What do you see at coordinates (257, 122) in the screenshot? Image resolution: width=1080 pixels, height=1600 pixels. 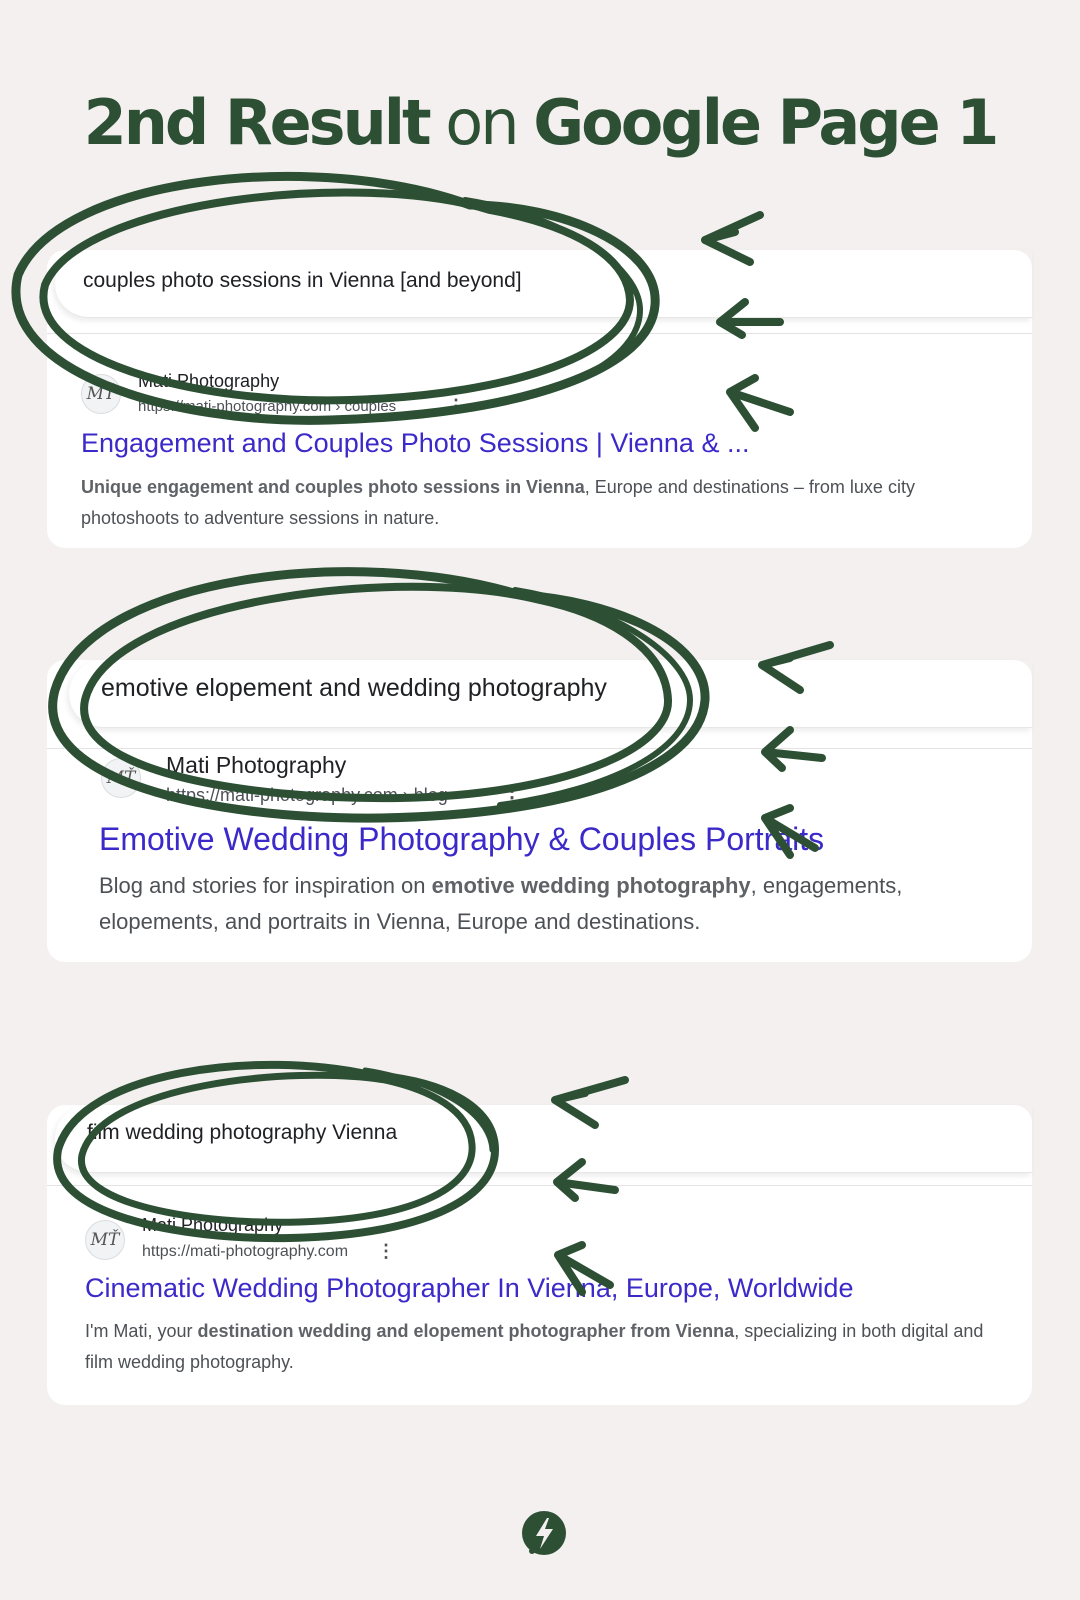 I see `headline-part-1: 2nd Result` at bounding box center [257, 122].